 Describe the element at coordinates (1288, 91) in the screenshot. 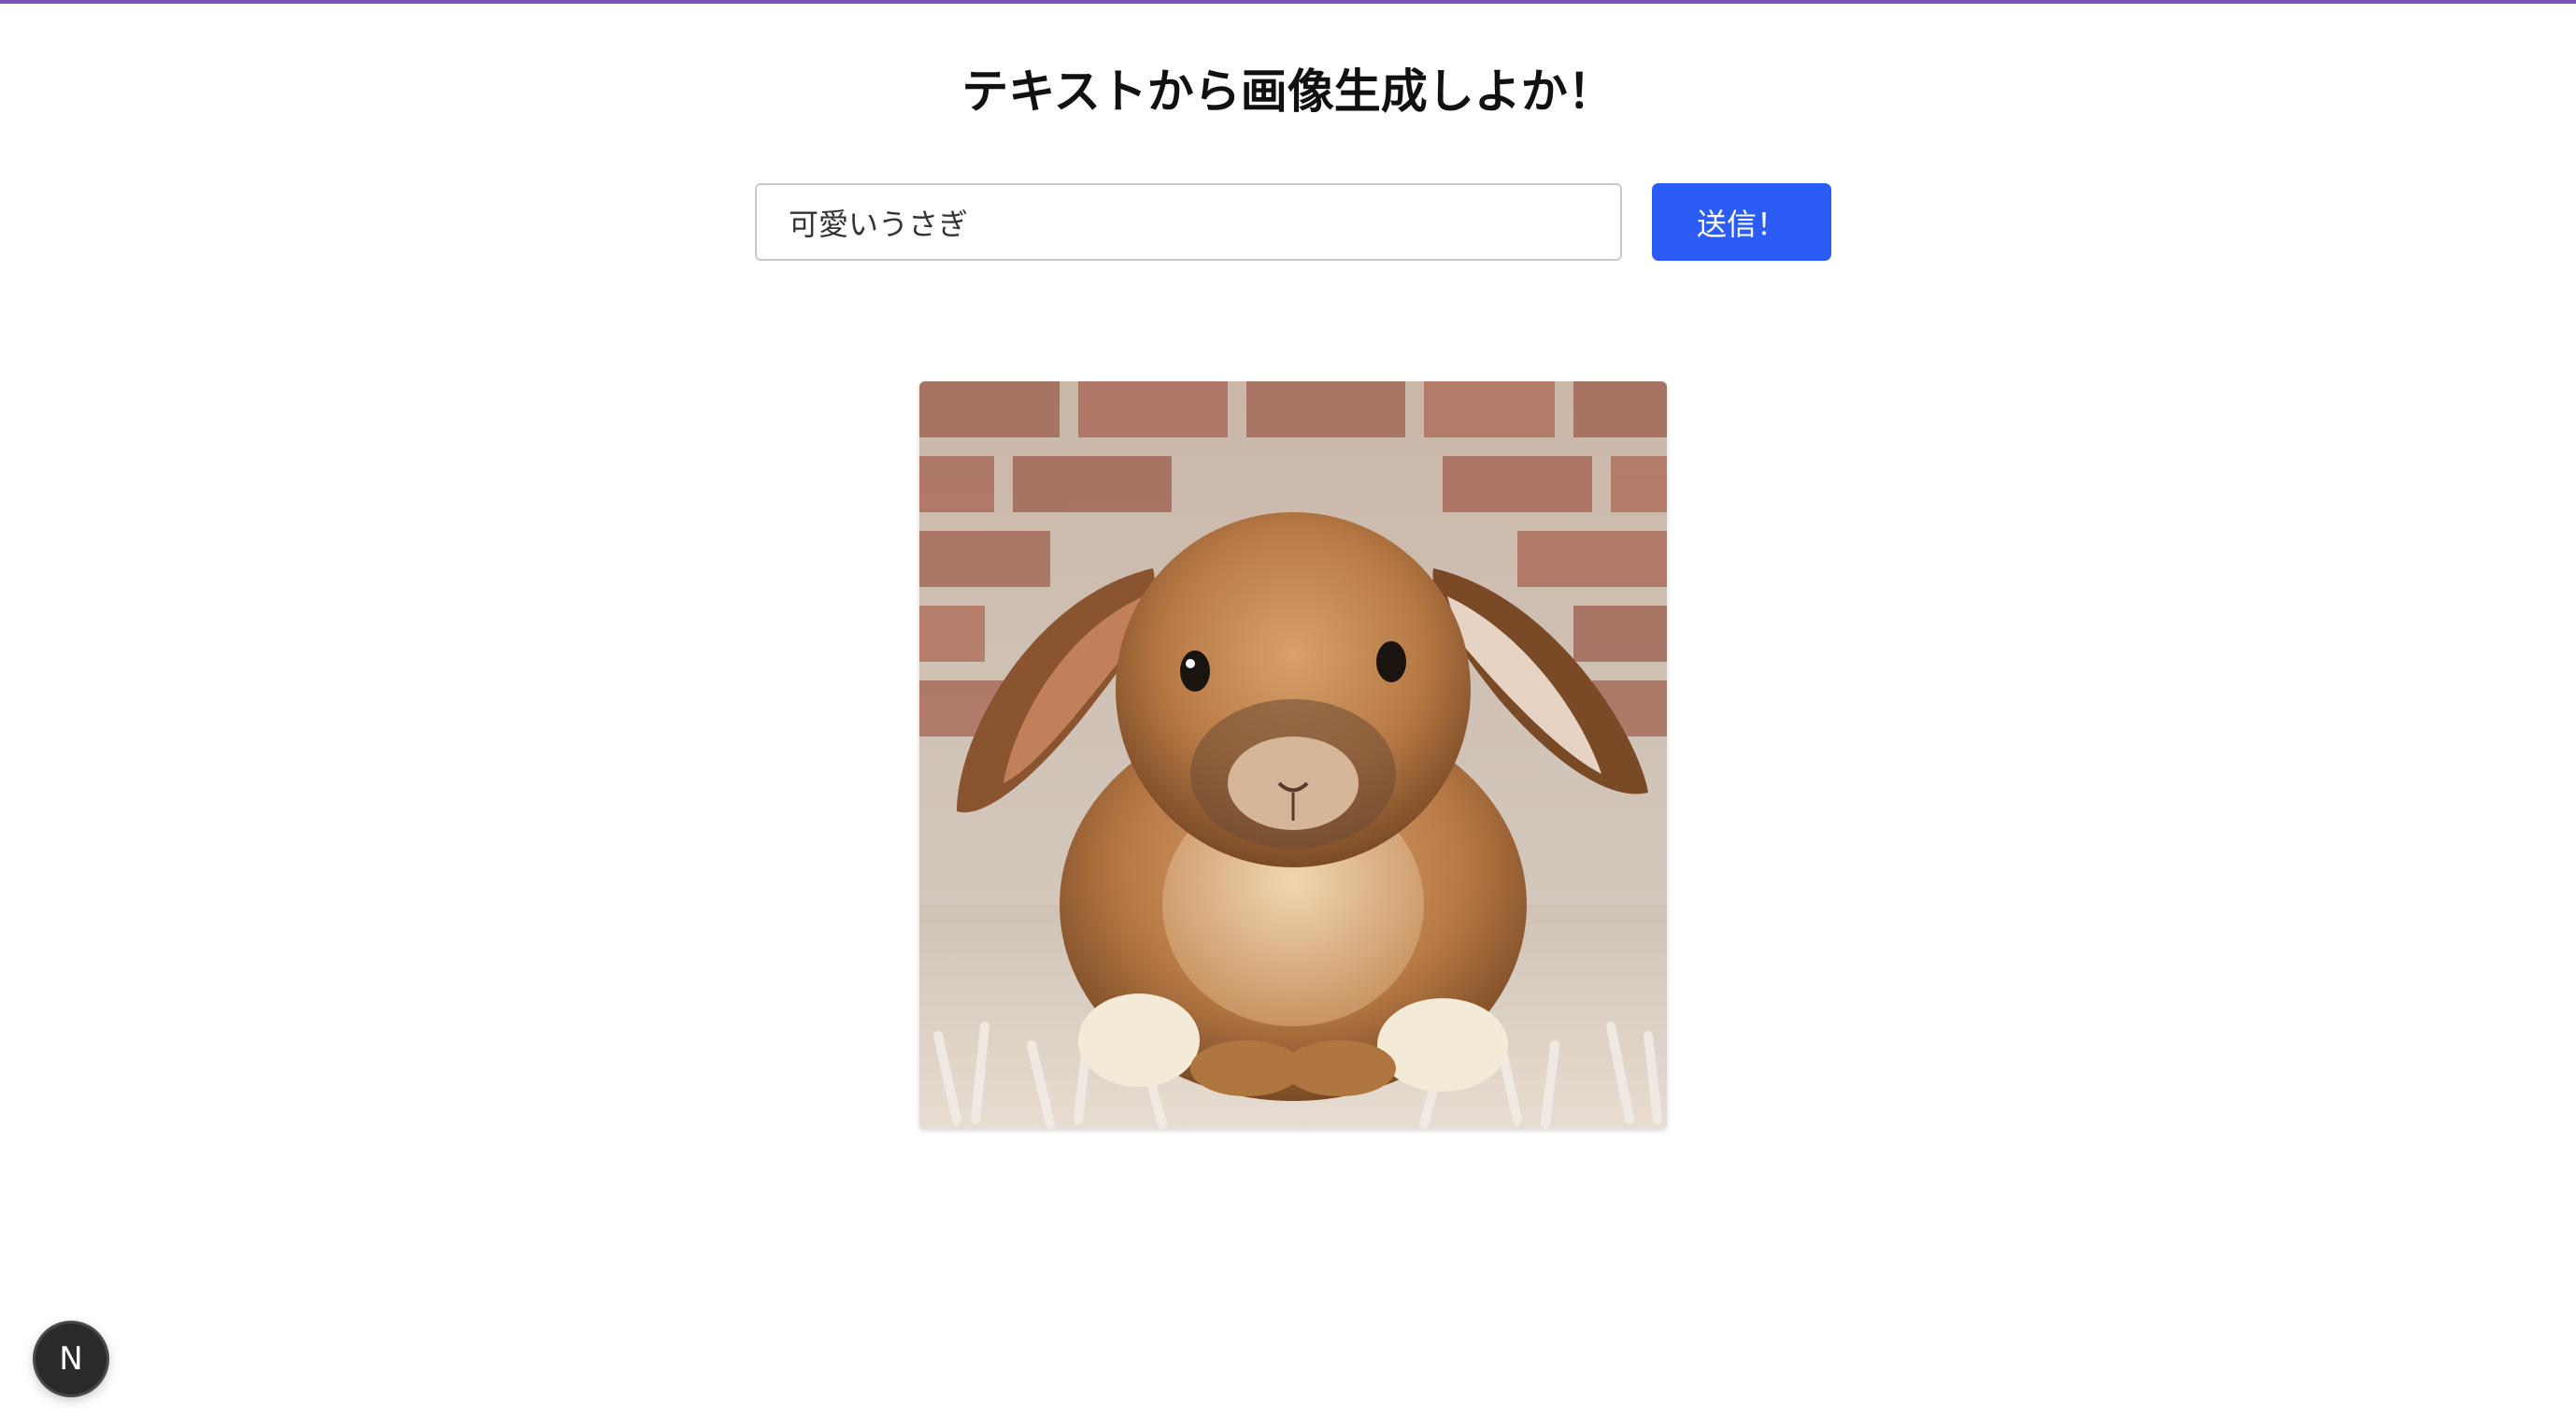

I see `page-title: テキストから画像生成しよか！` at that location.